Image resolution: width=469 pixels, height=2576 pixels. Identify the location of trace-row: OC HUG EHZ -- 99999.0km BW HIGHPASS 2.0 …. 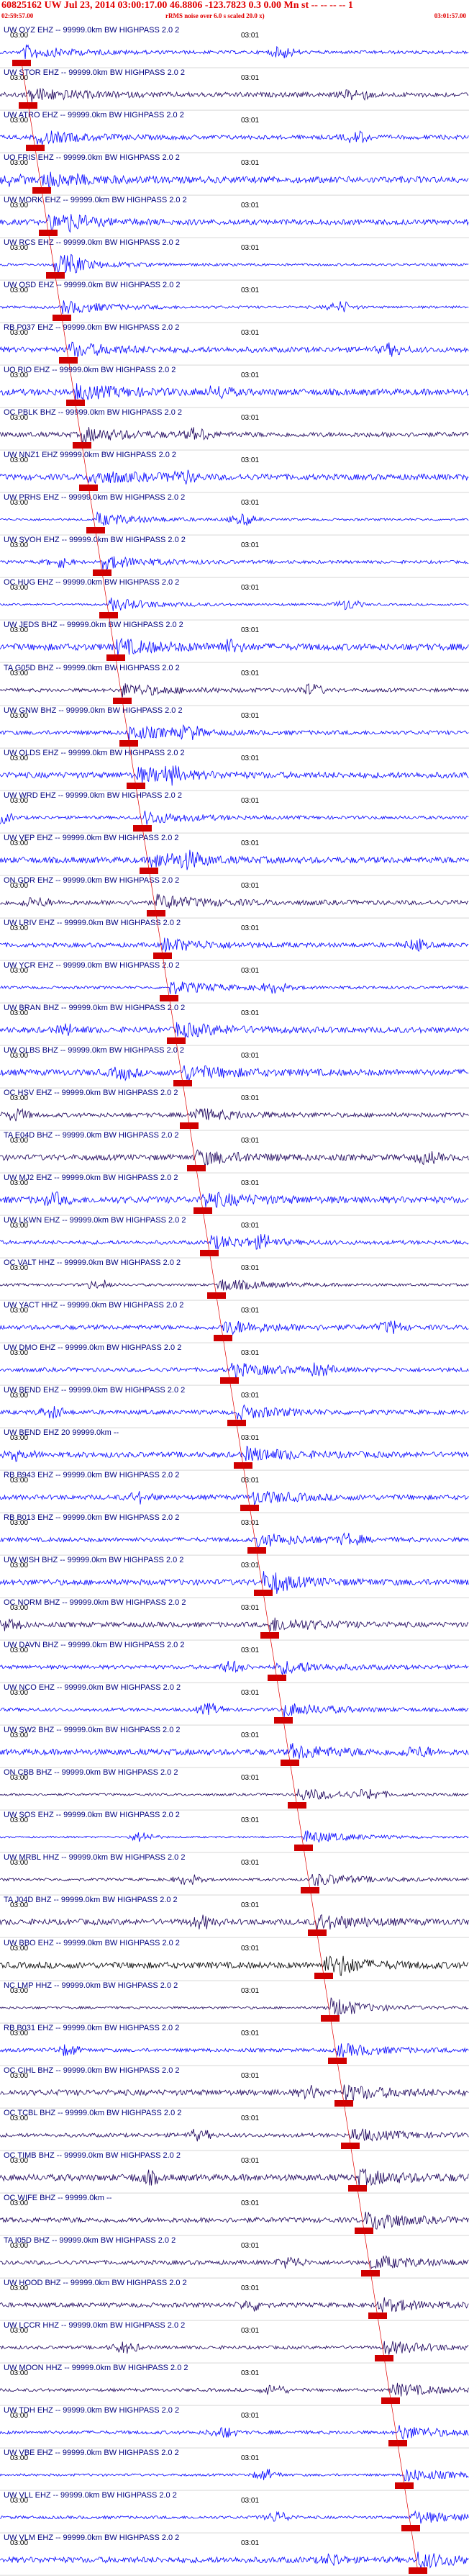
(234, 599).